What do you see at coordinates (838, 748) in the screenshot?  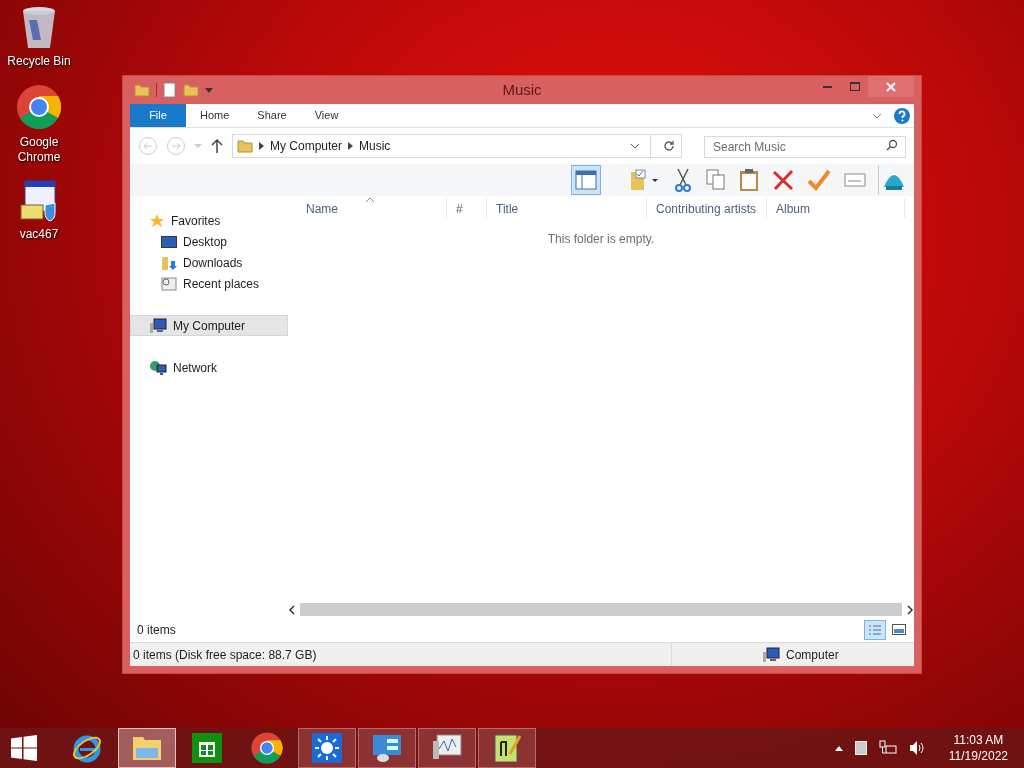 I see `show-hidden-icons-icon` at bounding box center [838, 748].